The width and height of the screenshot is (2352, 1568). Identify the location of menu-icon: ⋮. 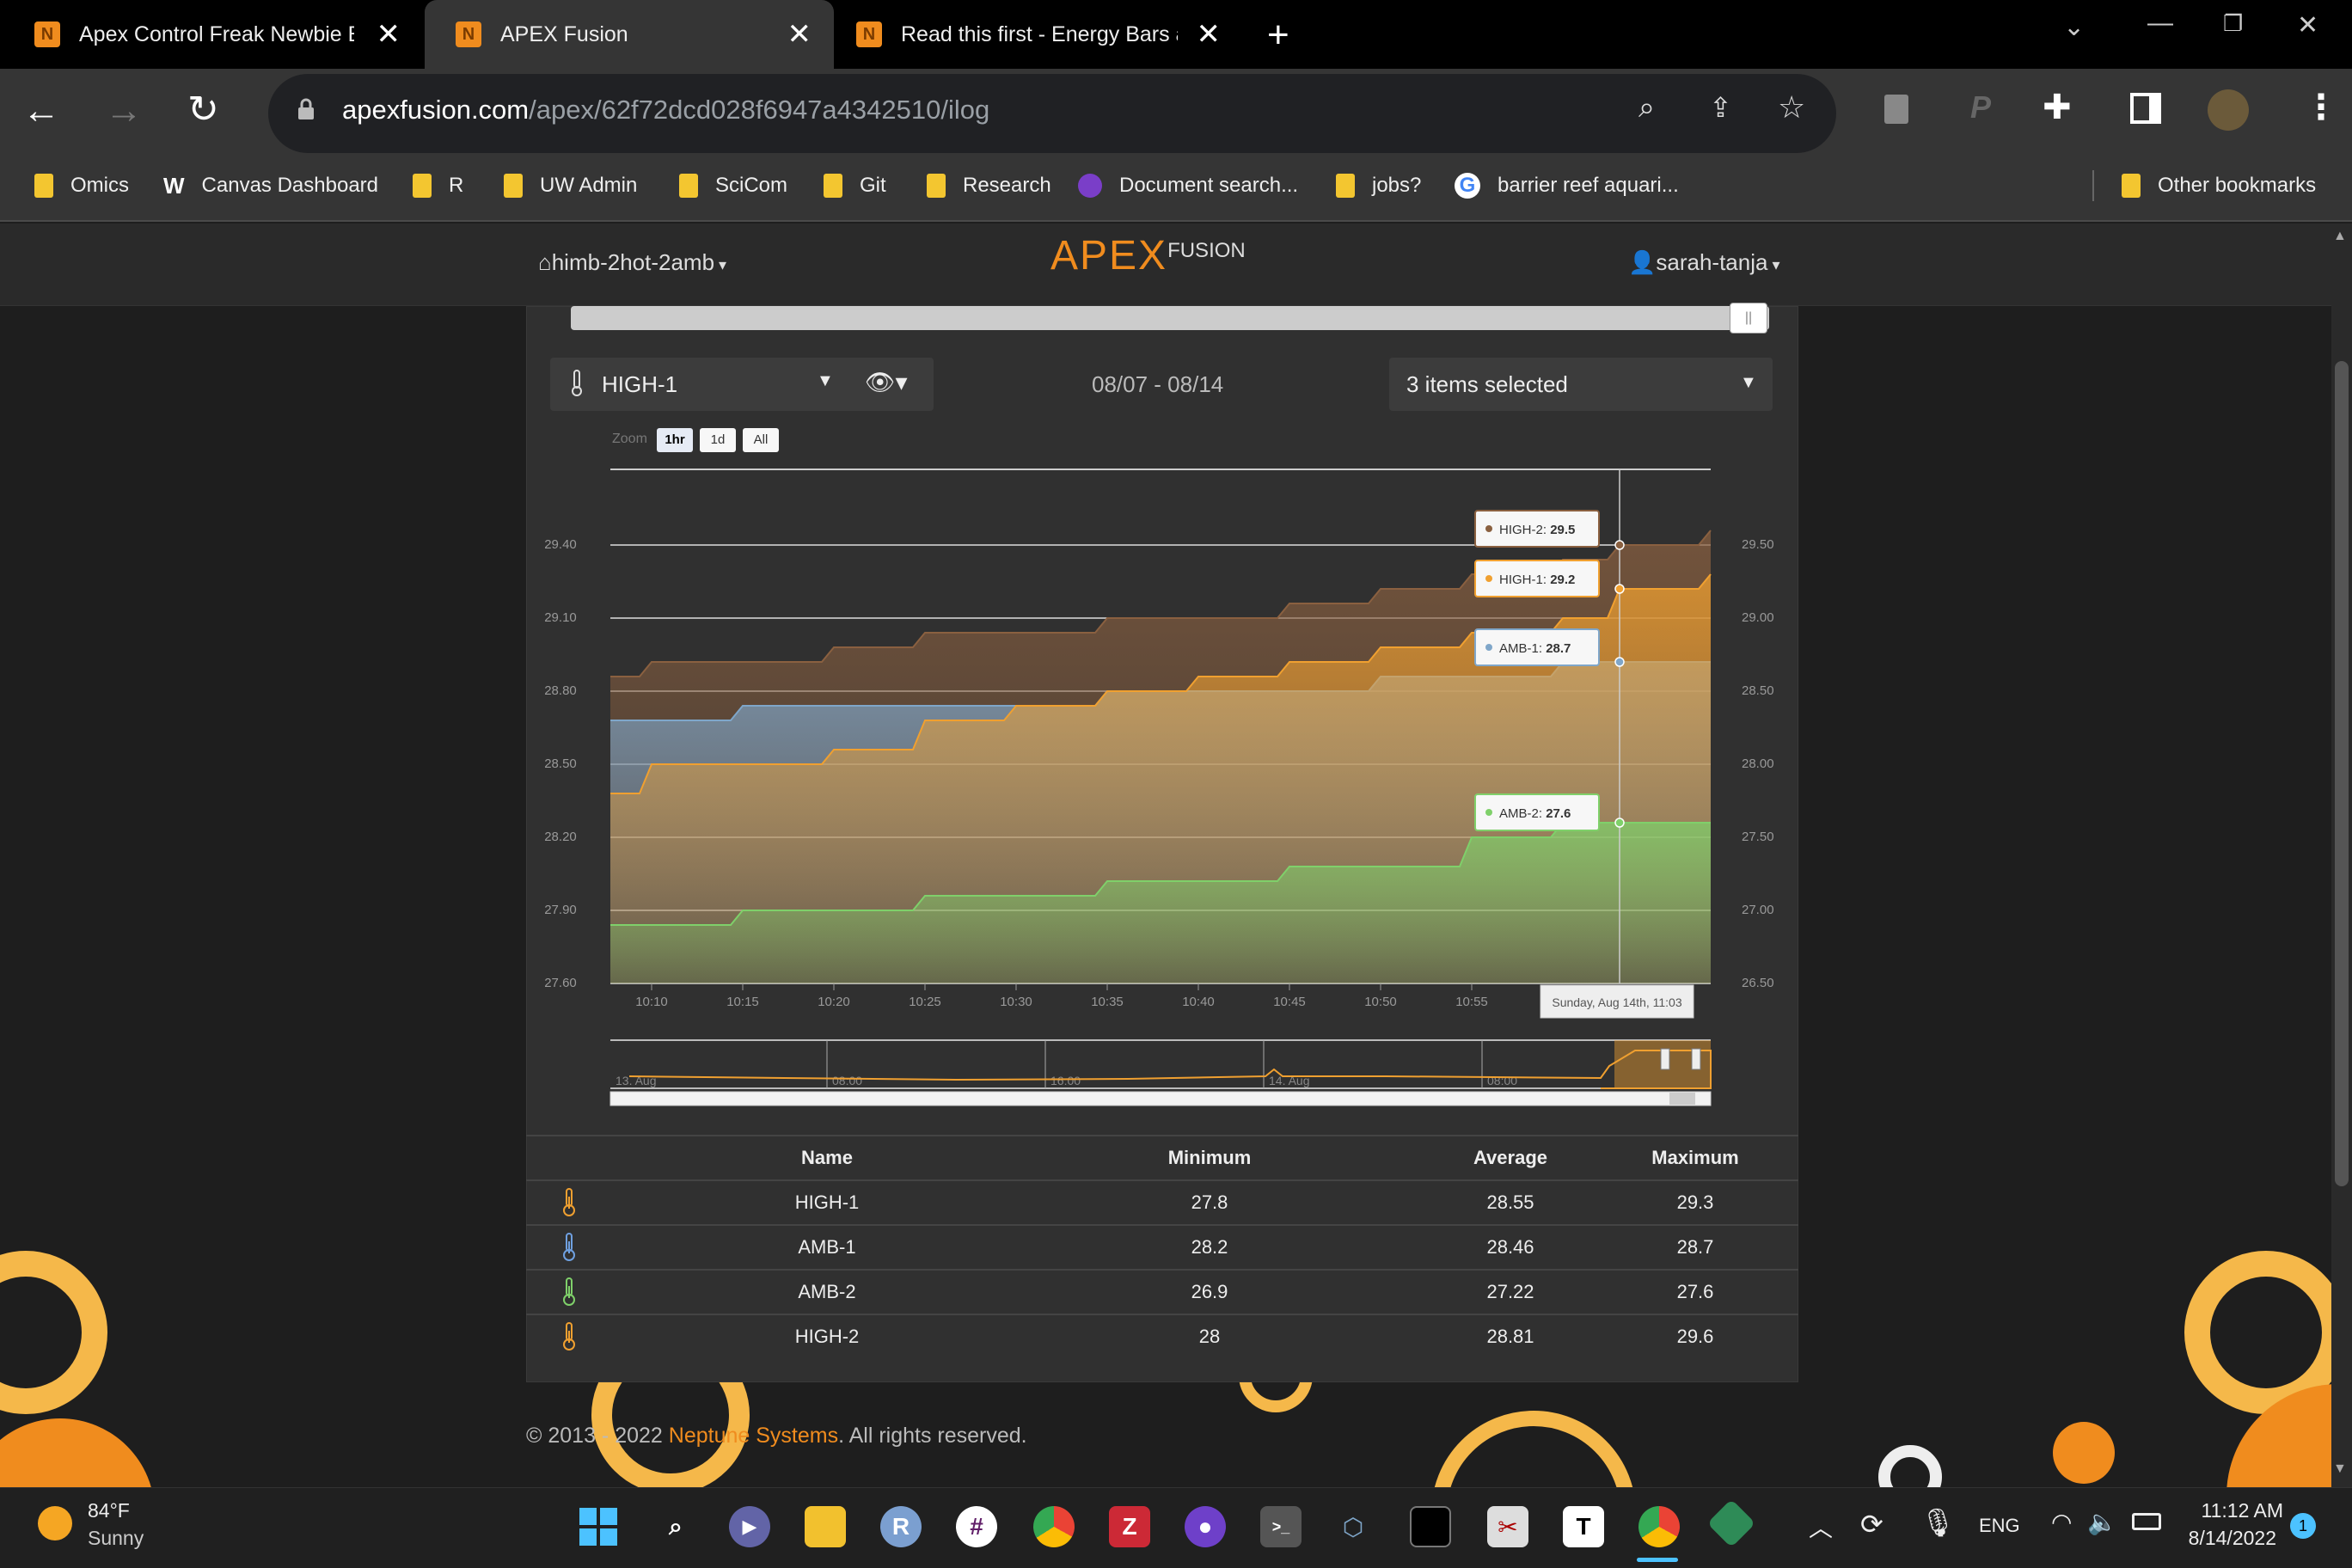
(2321, 107).